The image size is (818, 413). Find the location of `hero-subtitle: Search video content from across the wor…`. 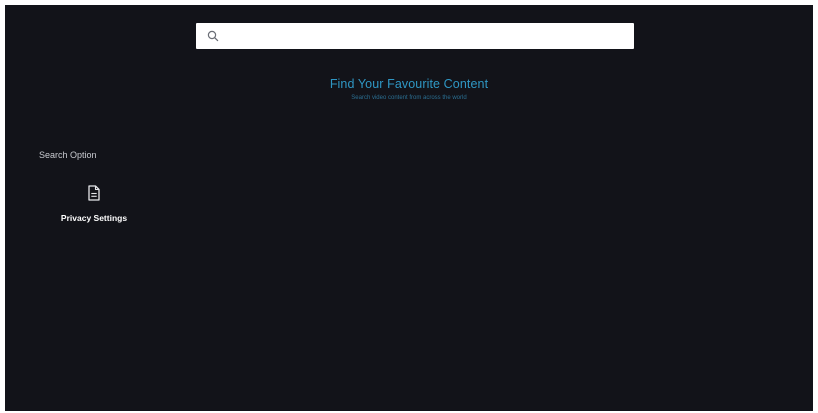

hero-subtitle: Search video content from across the wor… is located at coordinates (409, 98).